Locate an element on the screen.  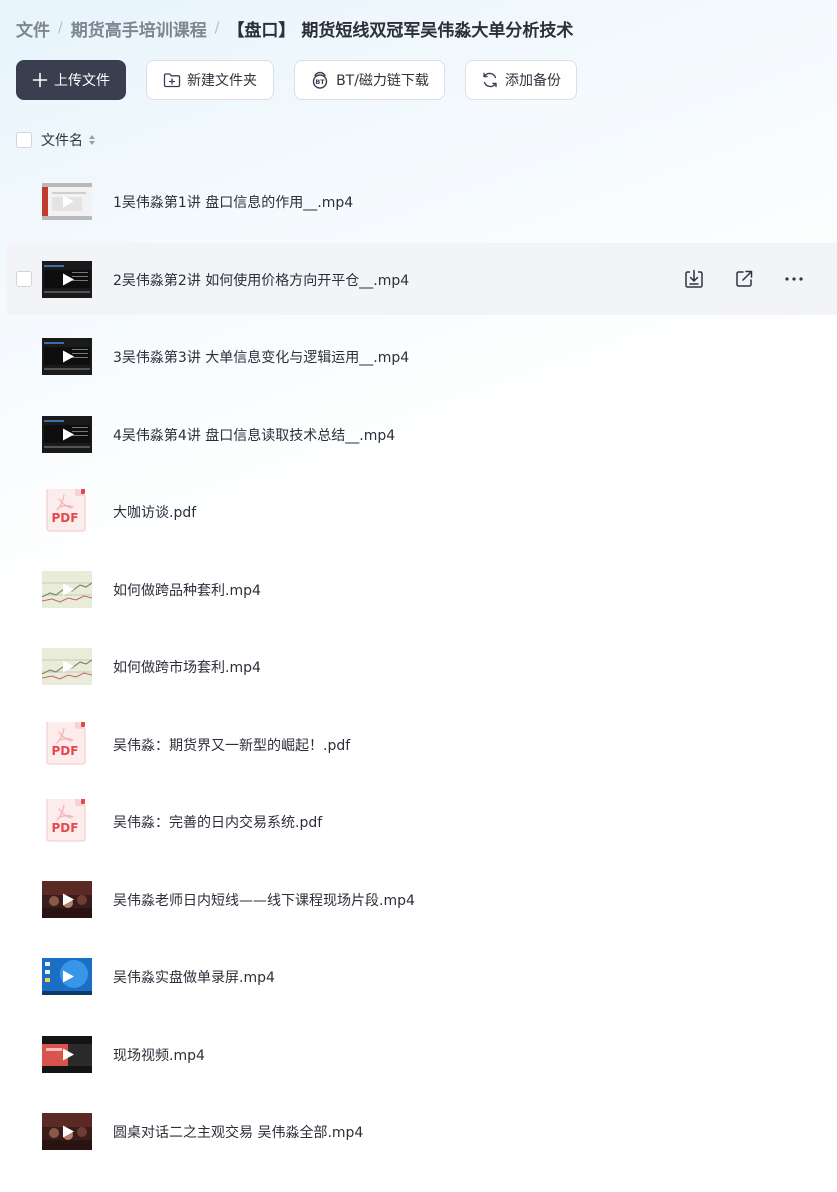
new-folder-button-label: 新建文件夹 is located at coordinates (222, 81).